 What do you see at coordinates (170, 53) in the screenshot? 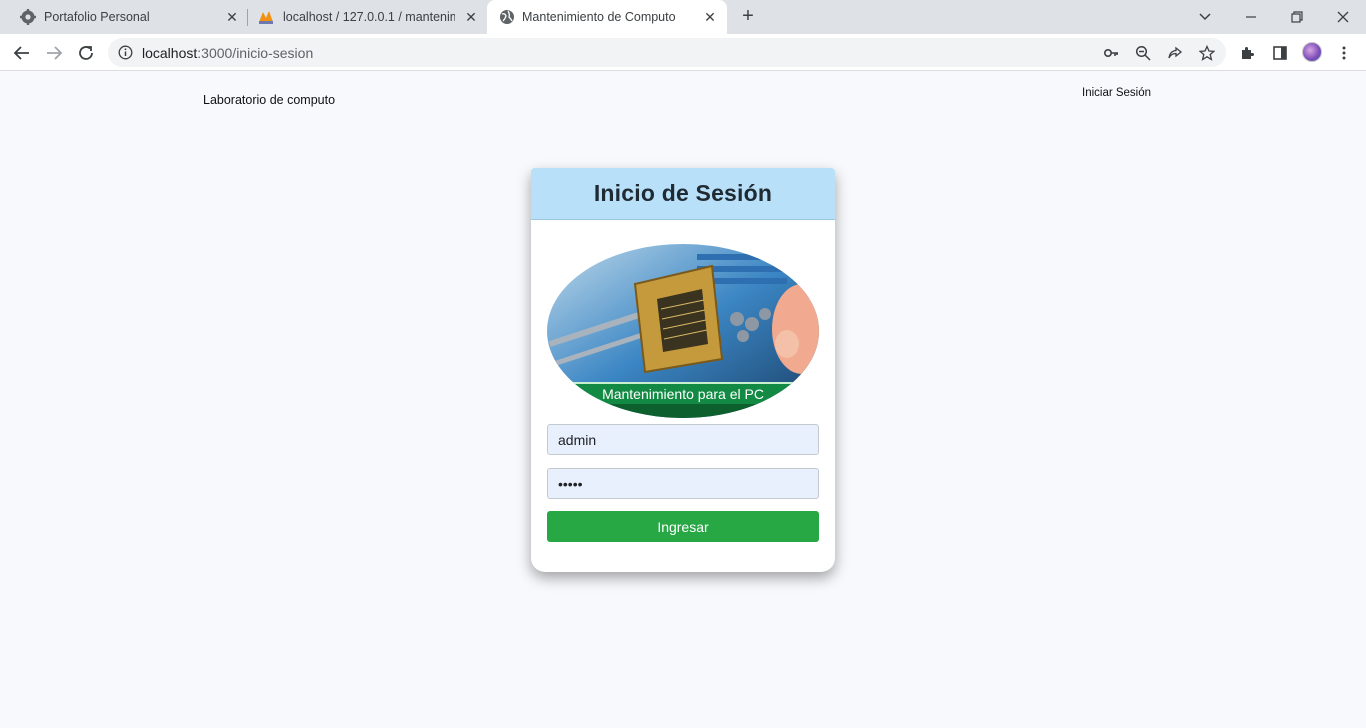
I see `url-host: localhost` at bounding box center [170, 53].